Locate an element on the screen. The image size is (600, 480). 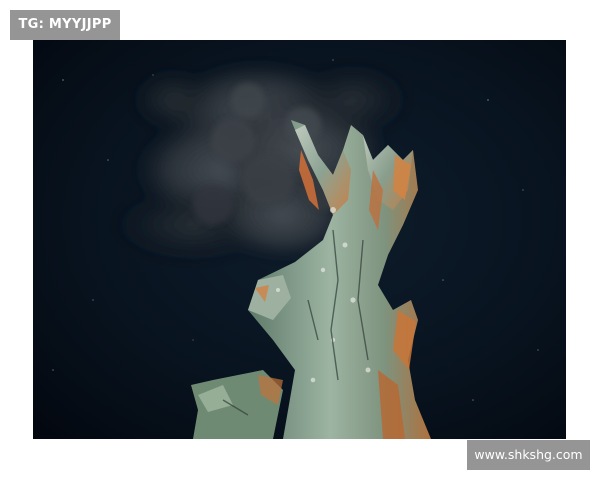
watermark-bottom-right: www.shkshg.com is located at coordinates (528, 455).